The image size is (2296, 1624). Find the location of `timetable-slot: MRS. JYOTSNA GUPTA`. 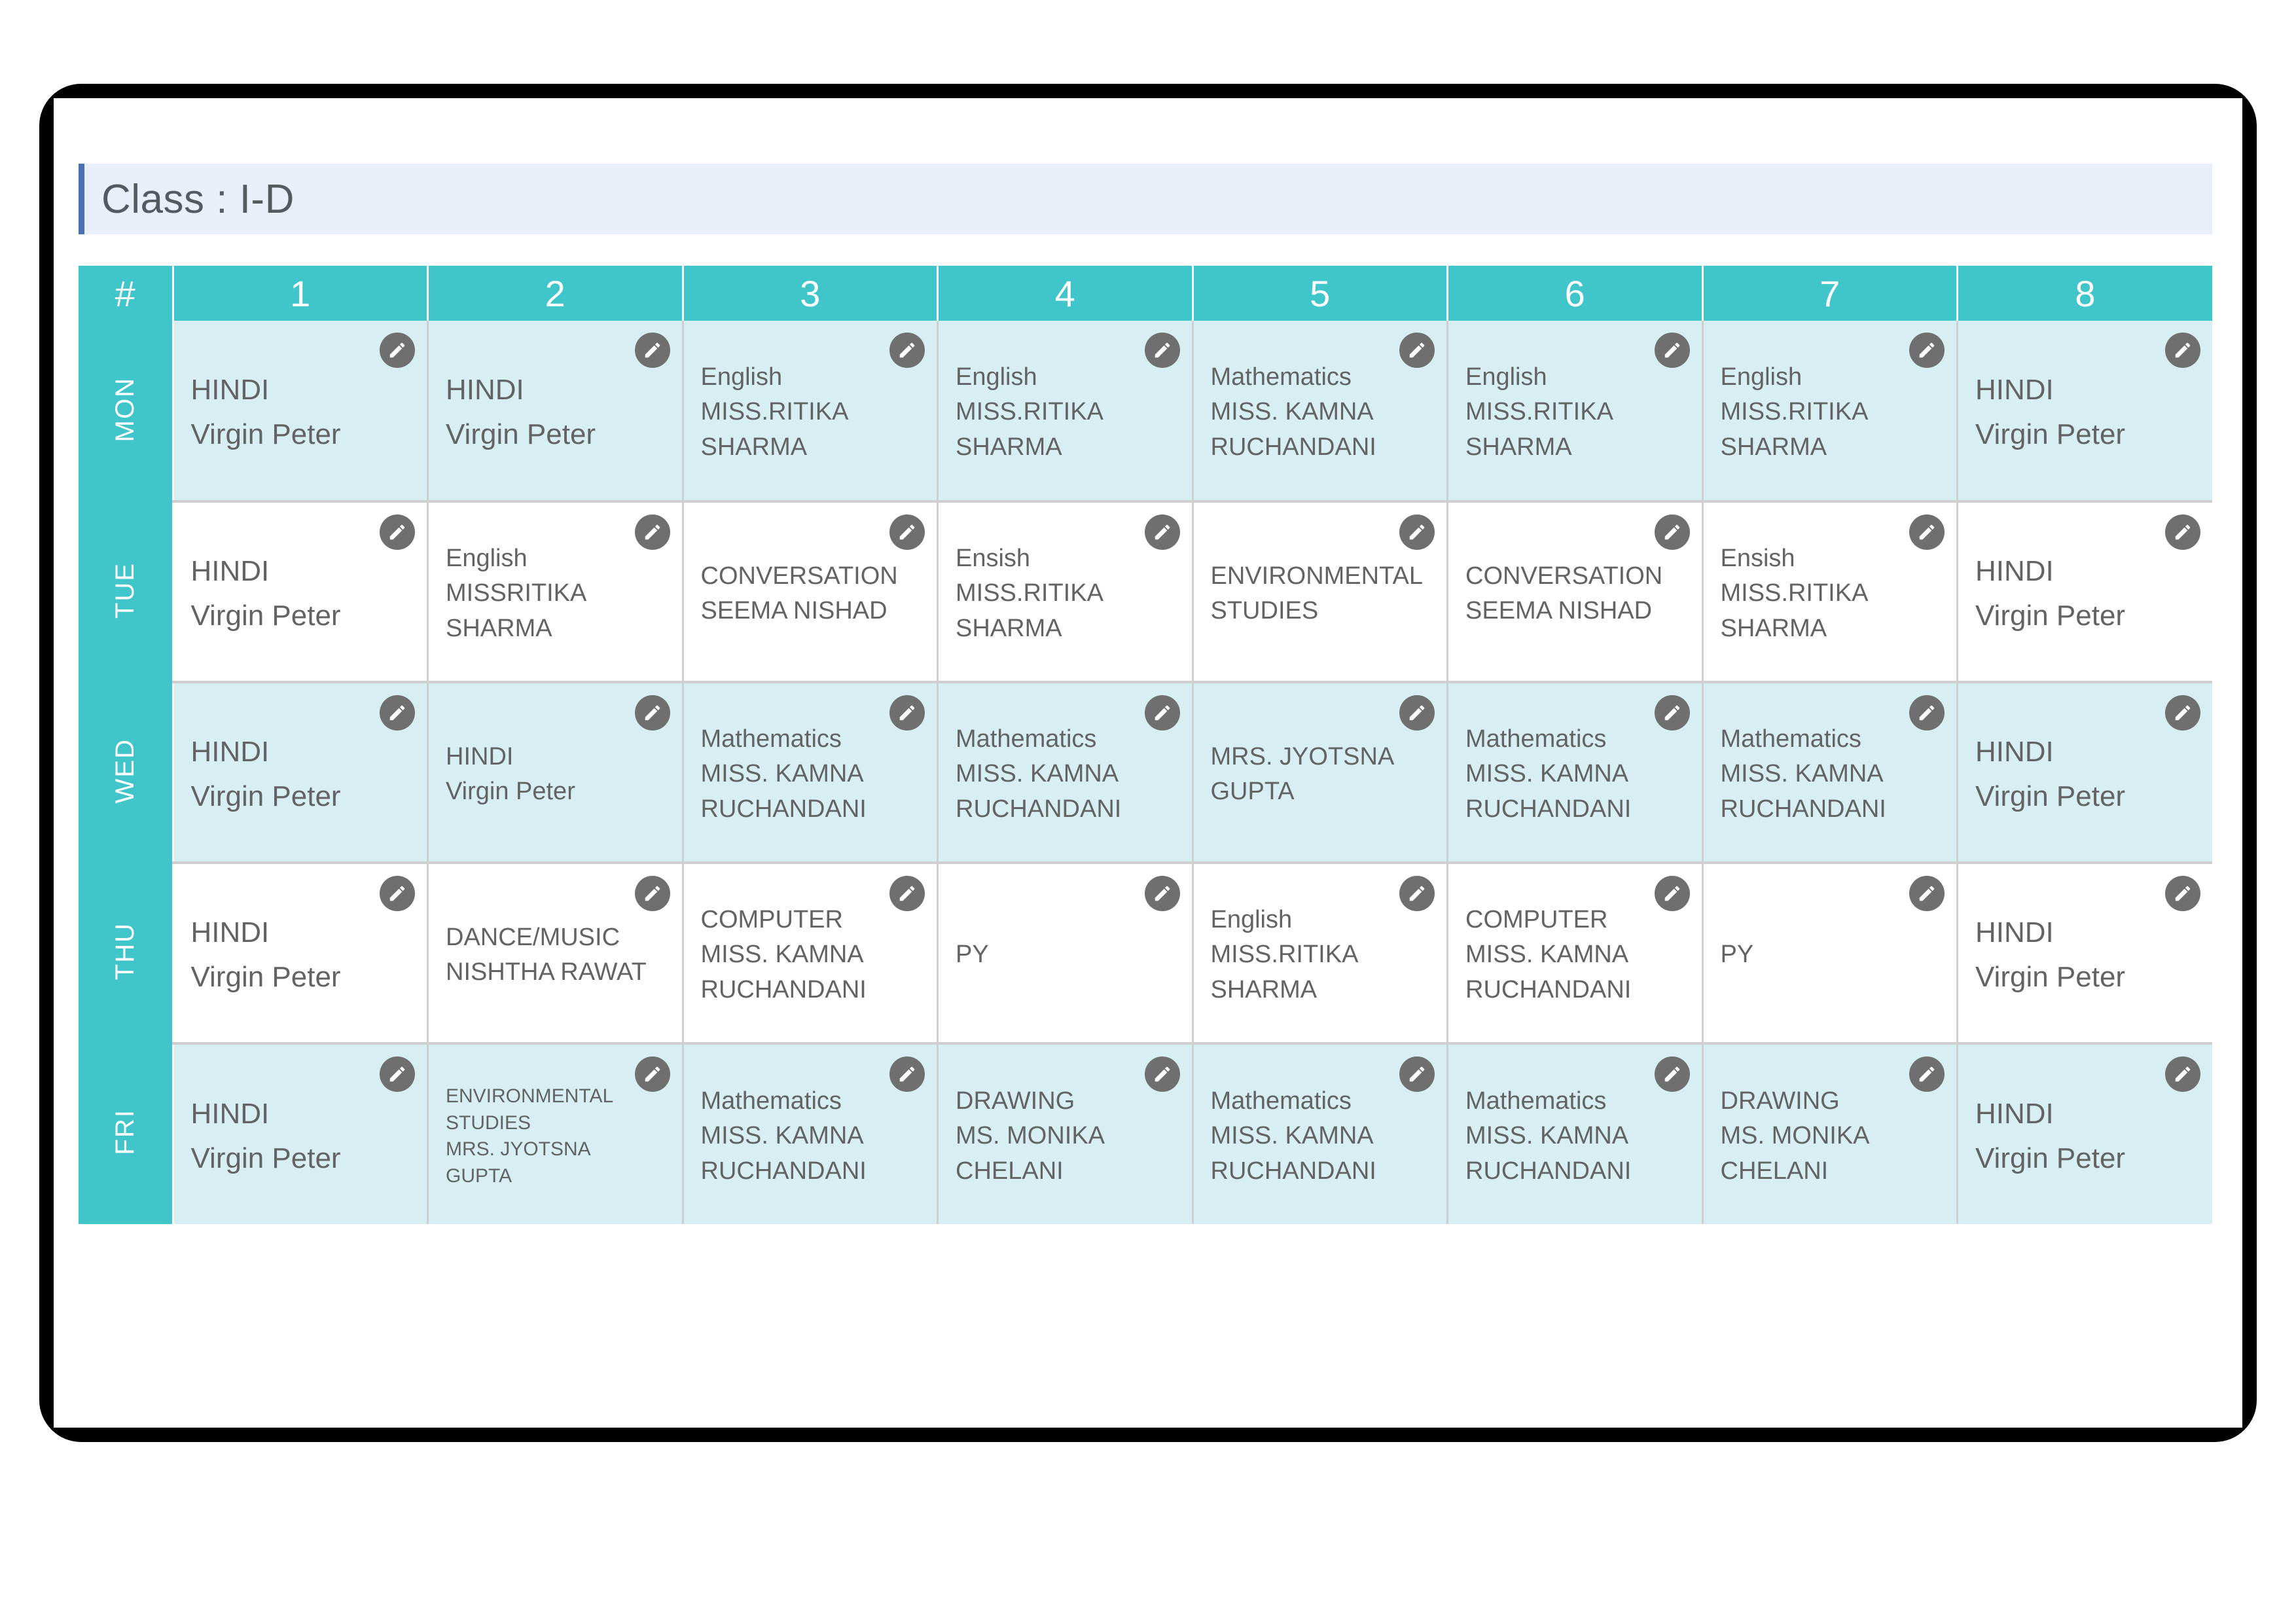

timetable-slot: MRS. JYOTSNA GUPTA is located at coordinates (1320, 773).